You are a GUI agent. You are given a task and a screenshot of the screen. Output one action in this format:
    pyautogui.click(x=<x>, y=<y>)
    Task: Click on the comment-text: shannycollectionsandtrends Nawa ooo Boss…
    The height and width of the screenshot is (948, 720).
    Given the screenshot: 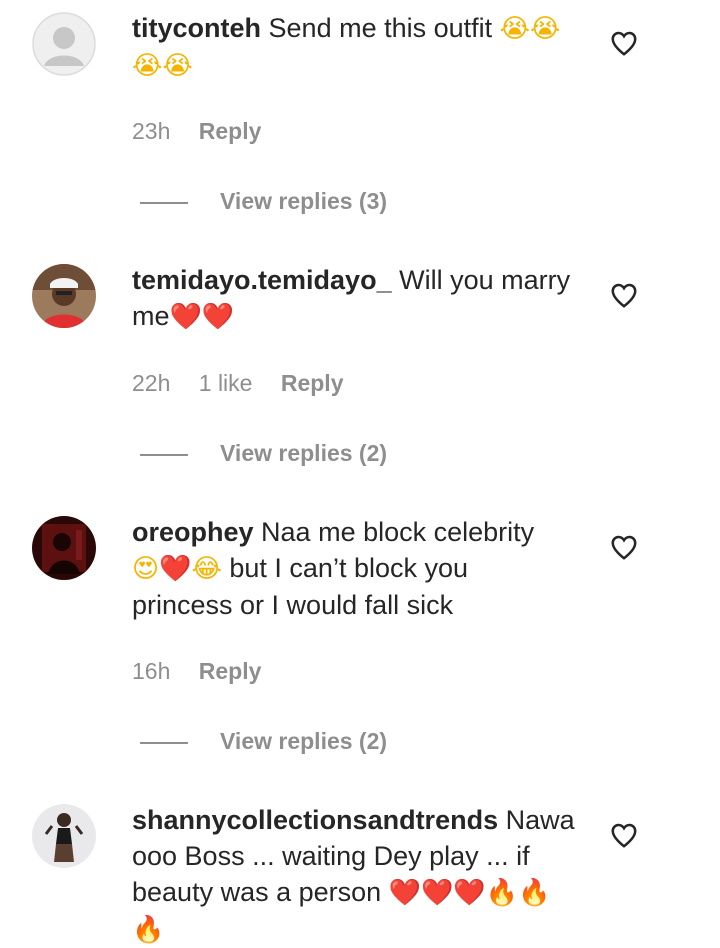 What is the action you would take?
    pyautogui.click(x=357, y=875)
    